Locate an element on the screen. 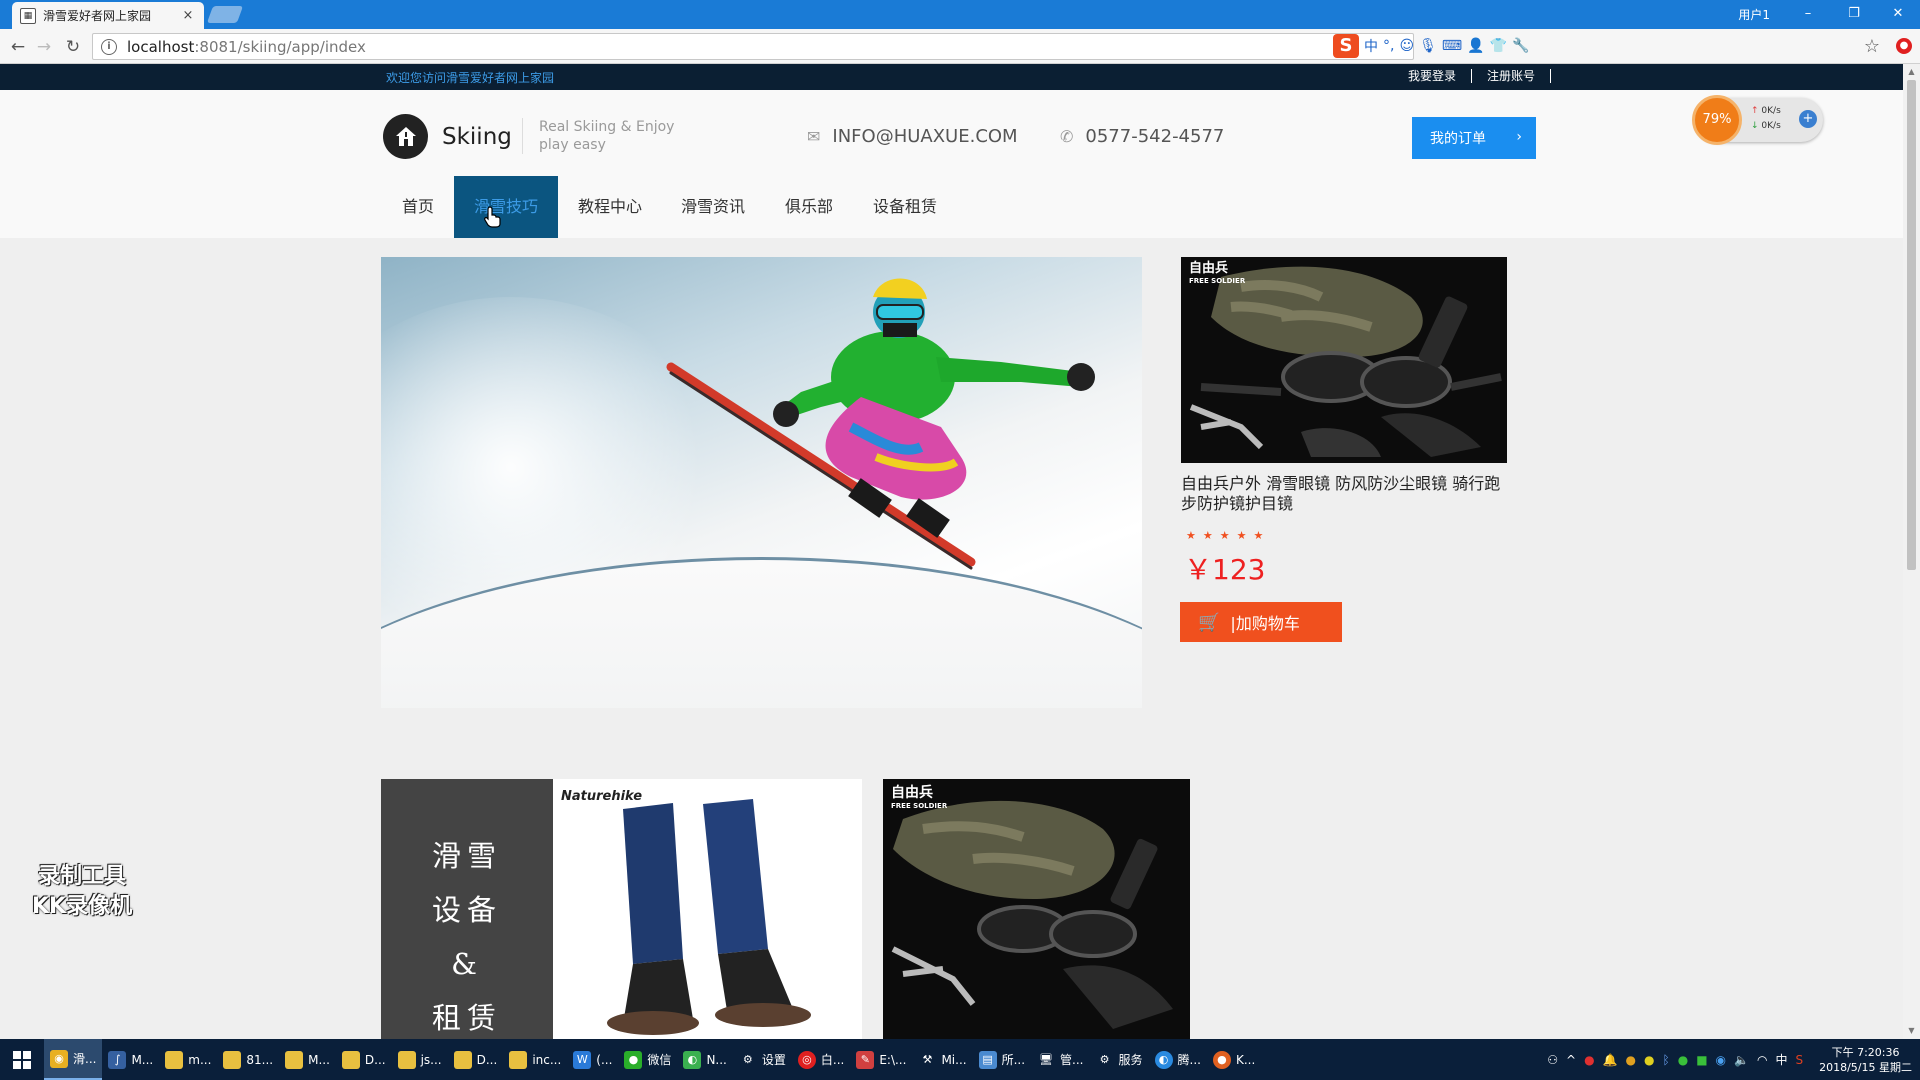 The height and width of the screenshot is (1080, 1920). scrollbar-thumb is located at coordinates (1911, 325).